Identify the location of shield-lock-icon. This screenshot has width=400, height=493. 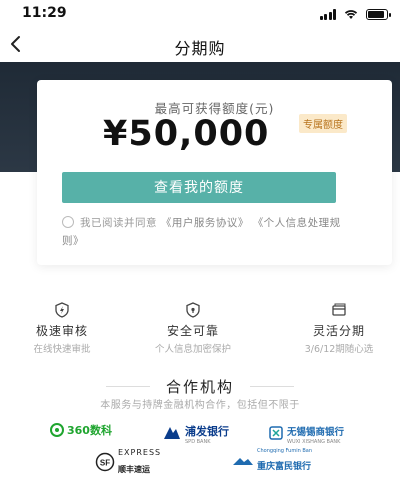
(193, 310).